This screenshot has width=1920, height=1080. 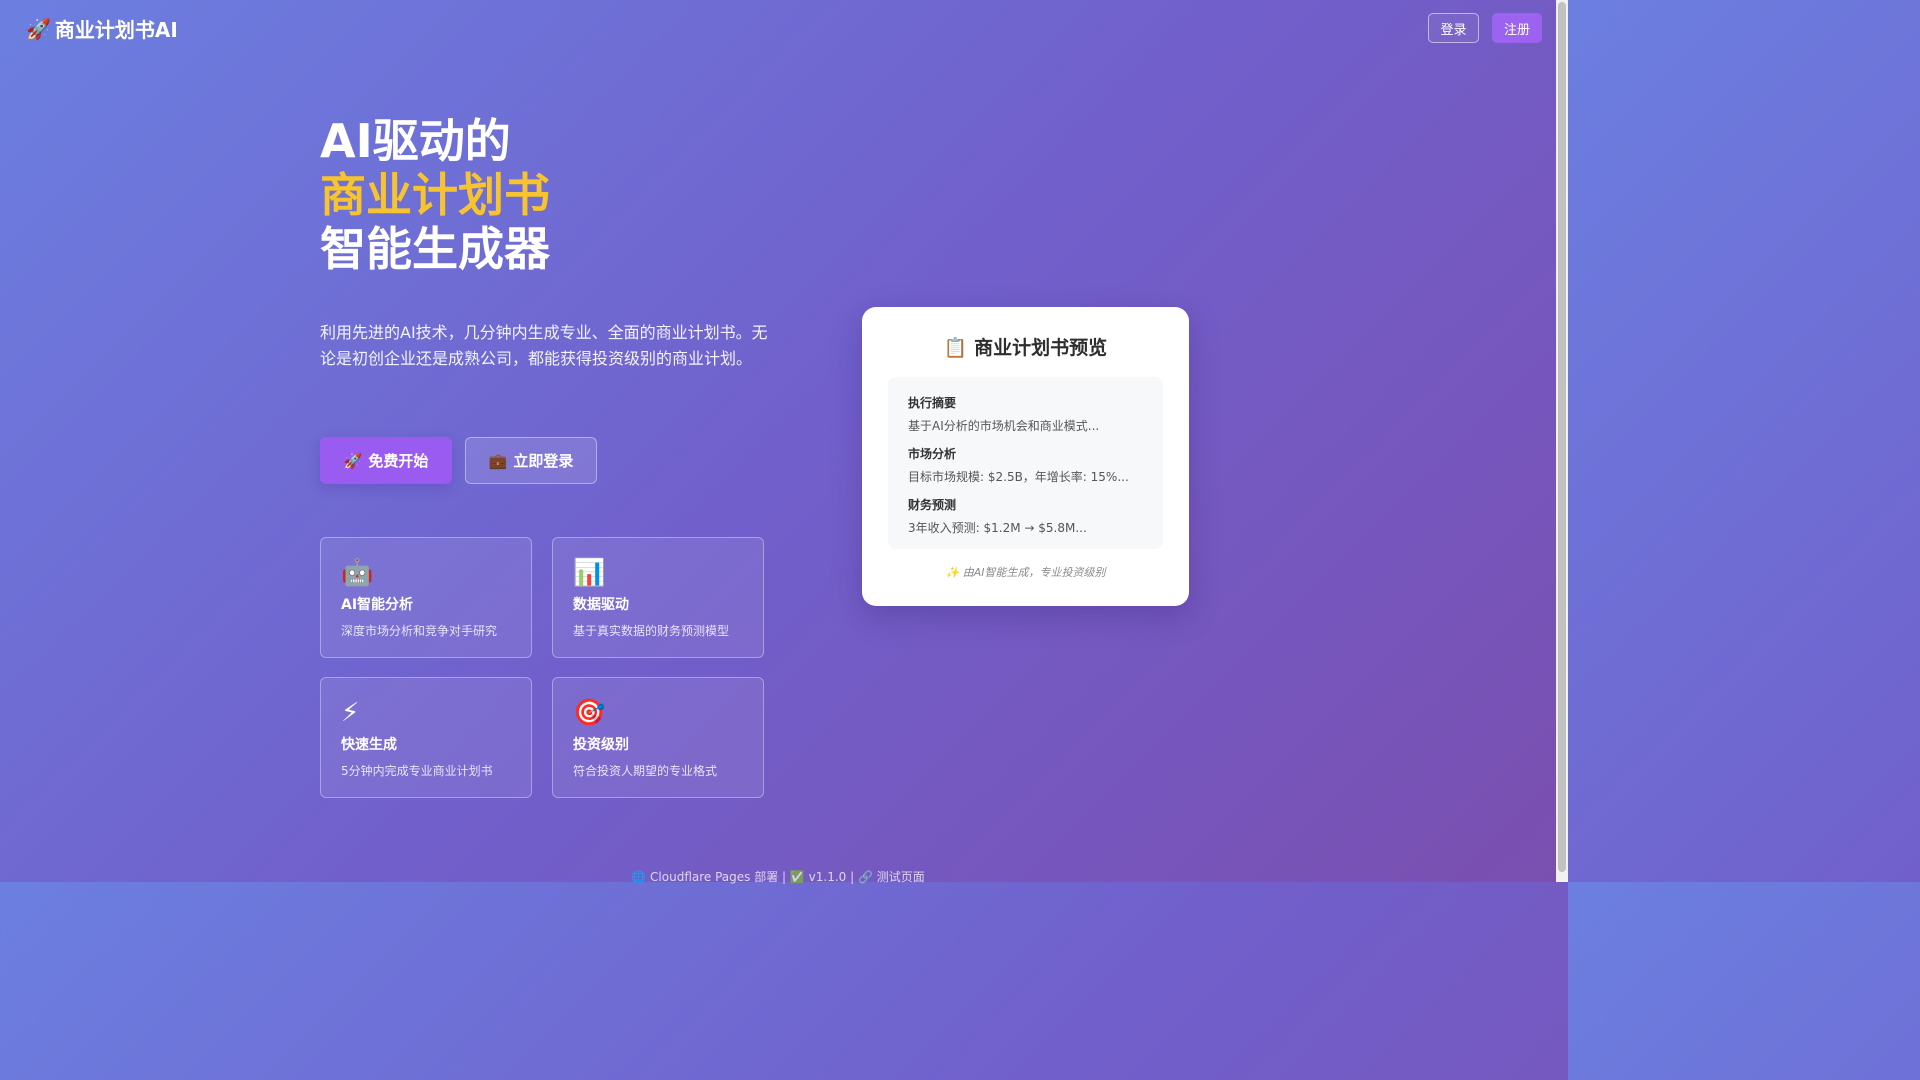 What do you see at coordinates (932, 454) in the screenshot?
I see `section-title: 市场分析` at bounding box center [932, 454].